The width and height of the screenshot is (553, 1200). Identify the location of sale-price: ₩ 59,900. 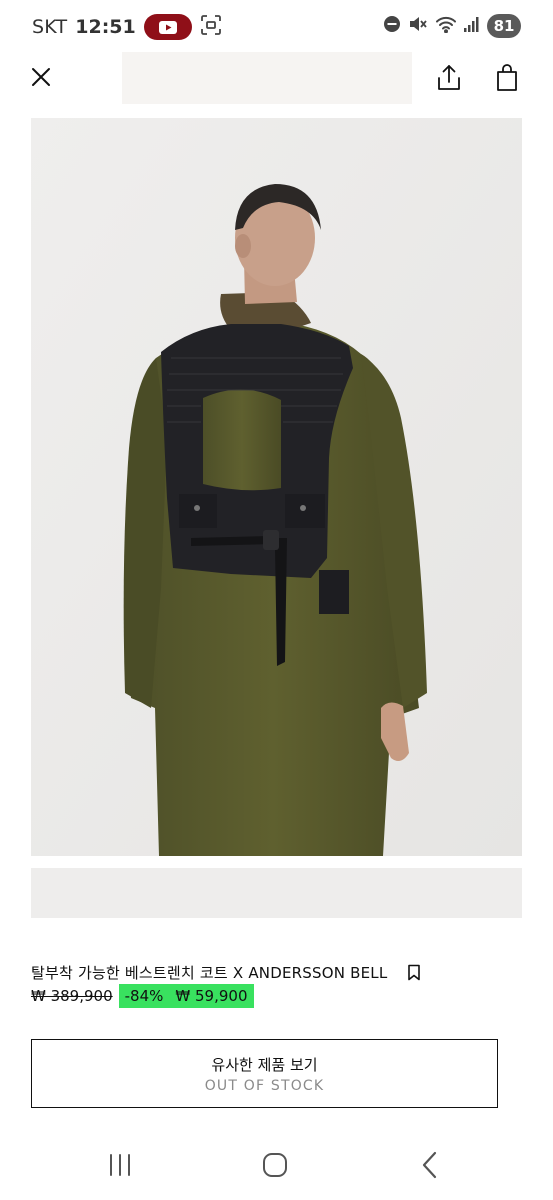
(211, 996).